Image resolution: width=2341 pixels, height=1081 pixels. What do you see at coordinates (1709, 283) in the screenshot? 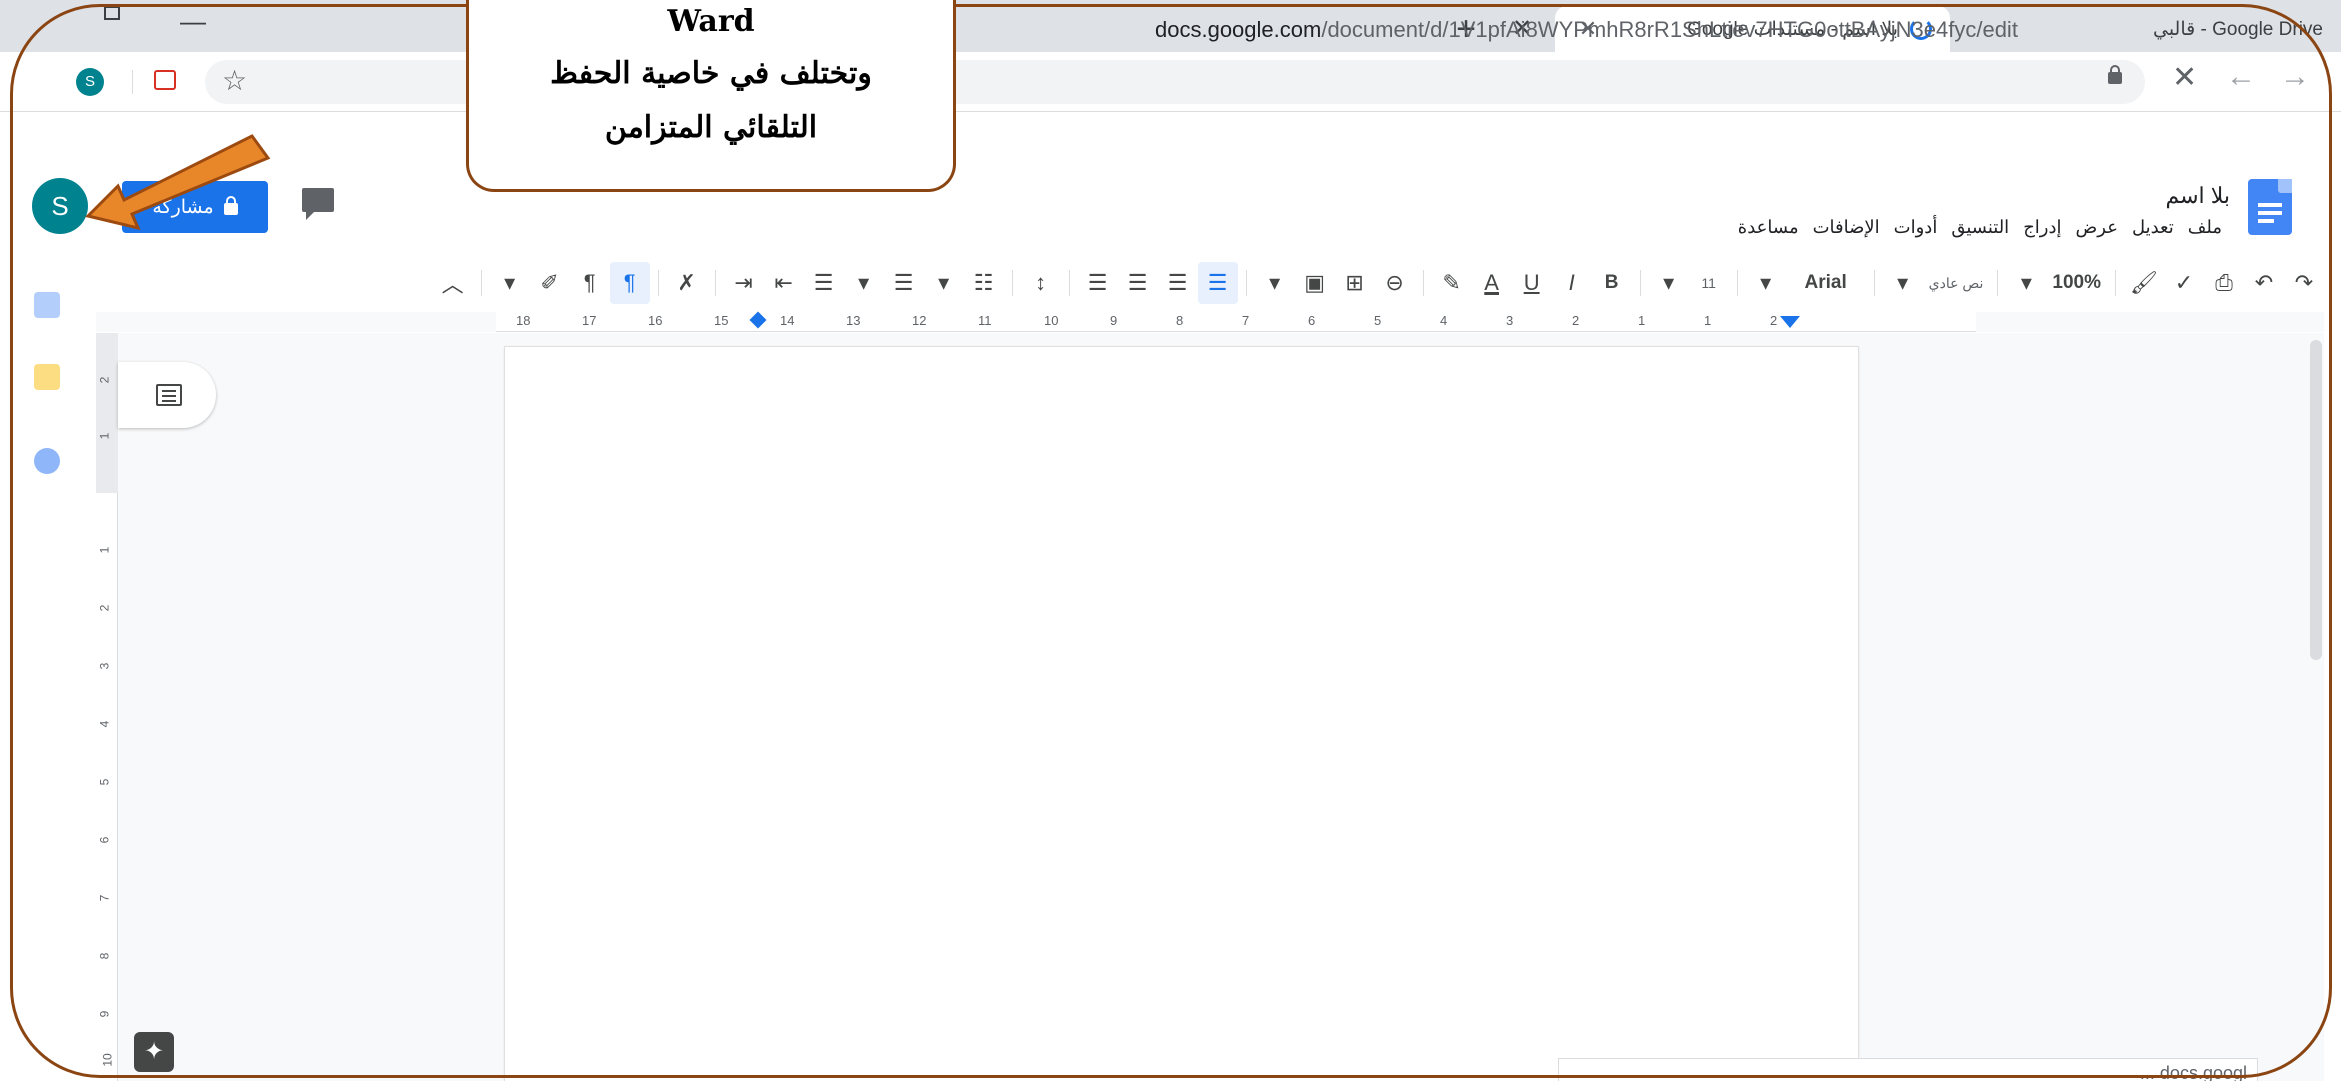
I see `font-size-select: 11` at bounding box center [1709, 283].